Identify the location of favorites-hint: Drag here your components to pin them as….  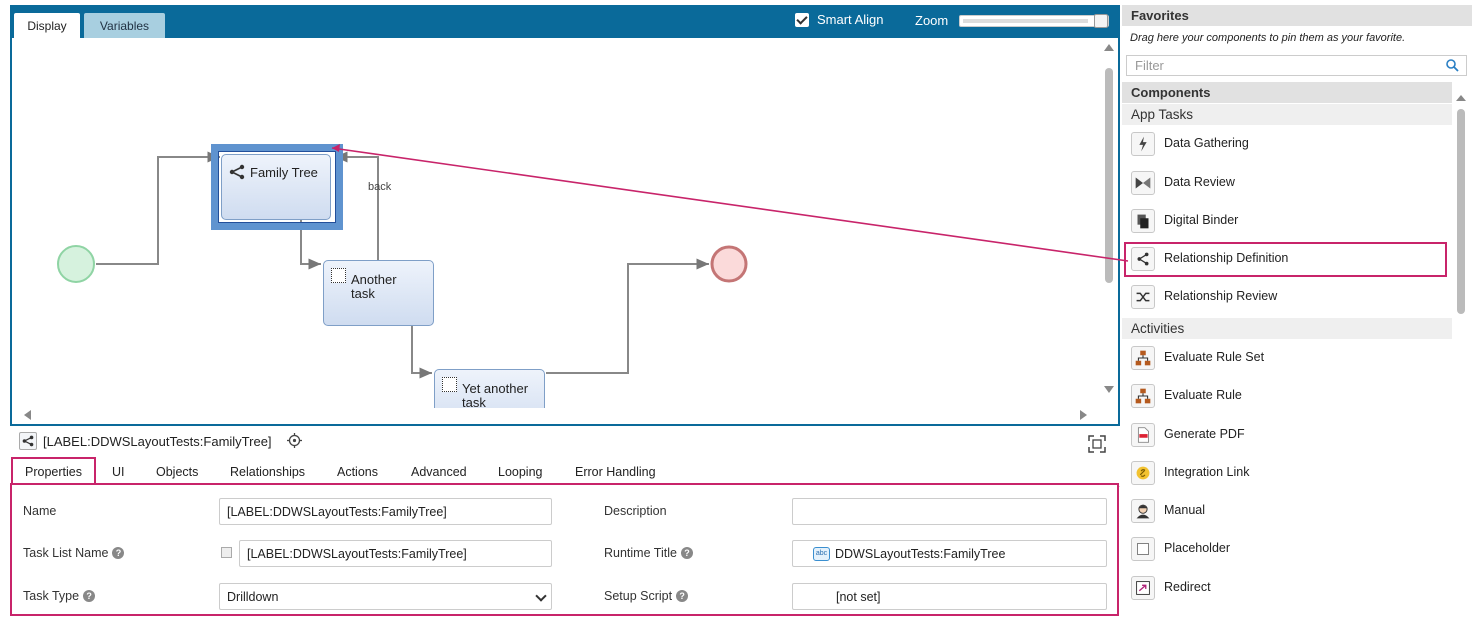
(1268, 38).